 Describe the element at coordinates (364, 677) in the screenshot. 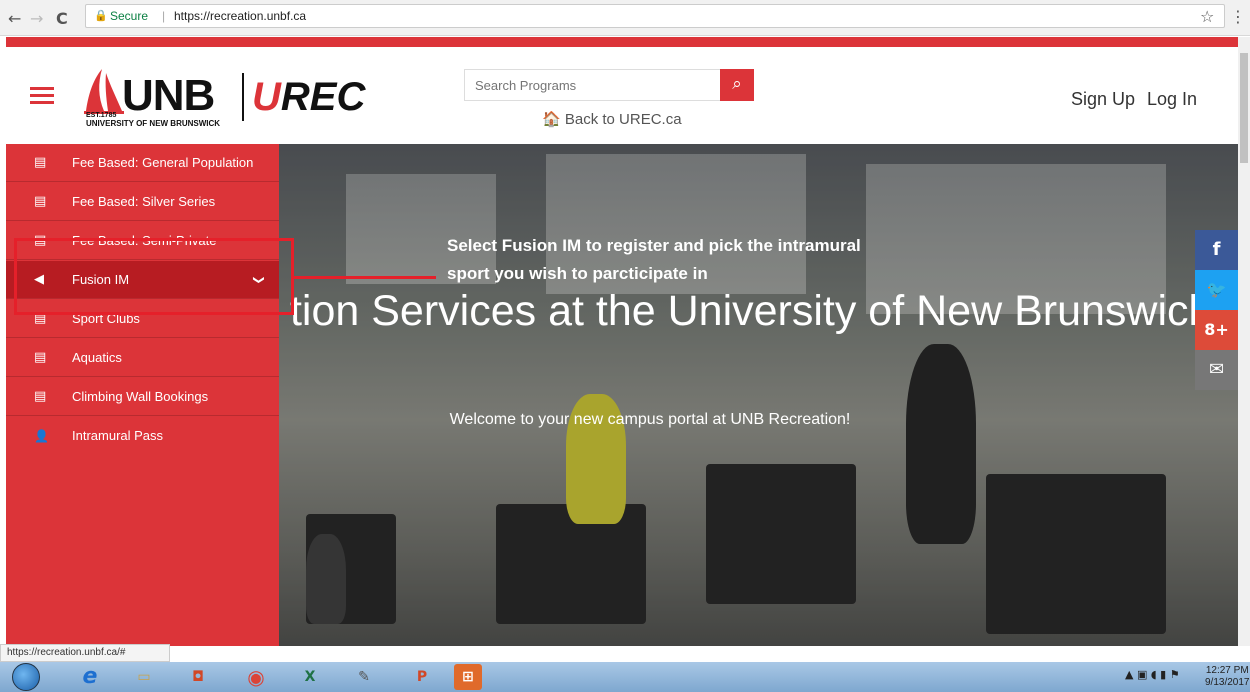

I see `paint-icon: ✎` at that location.